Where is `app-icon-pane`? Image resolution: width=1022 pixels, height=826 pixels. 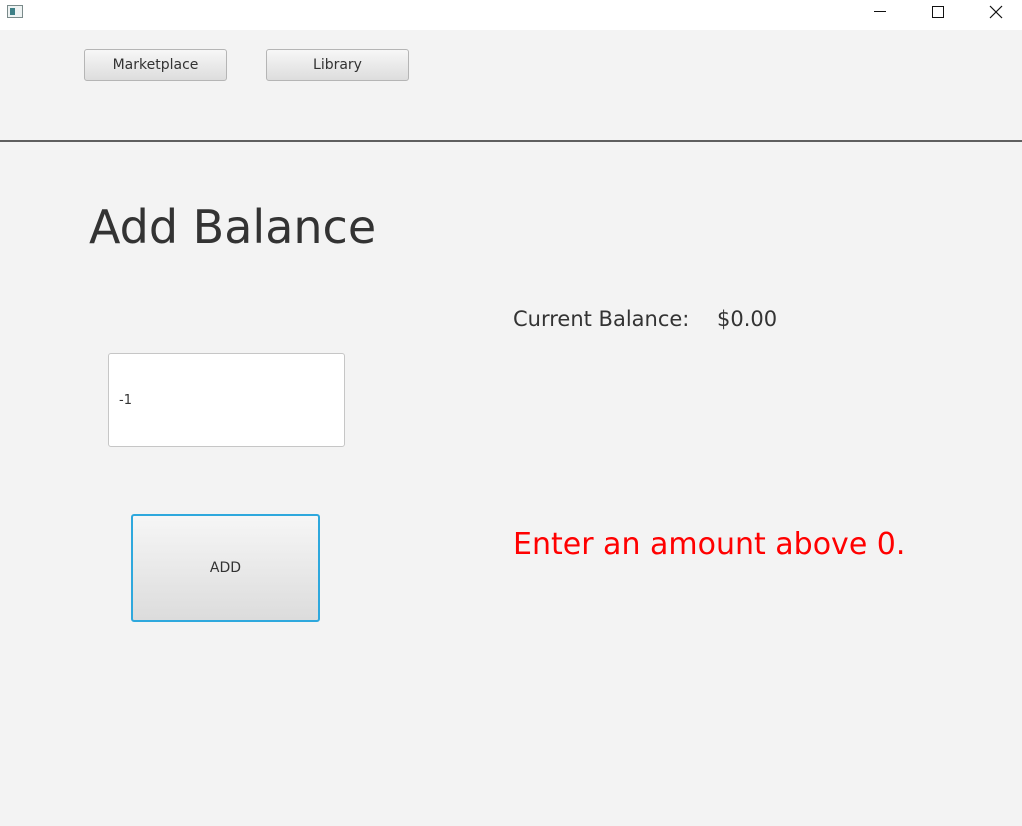 app-icon-pane is located at coordinates (12, 11).